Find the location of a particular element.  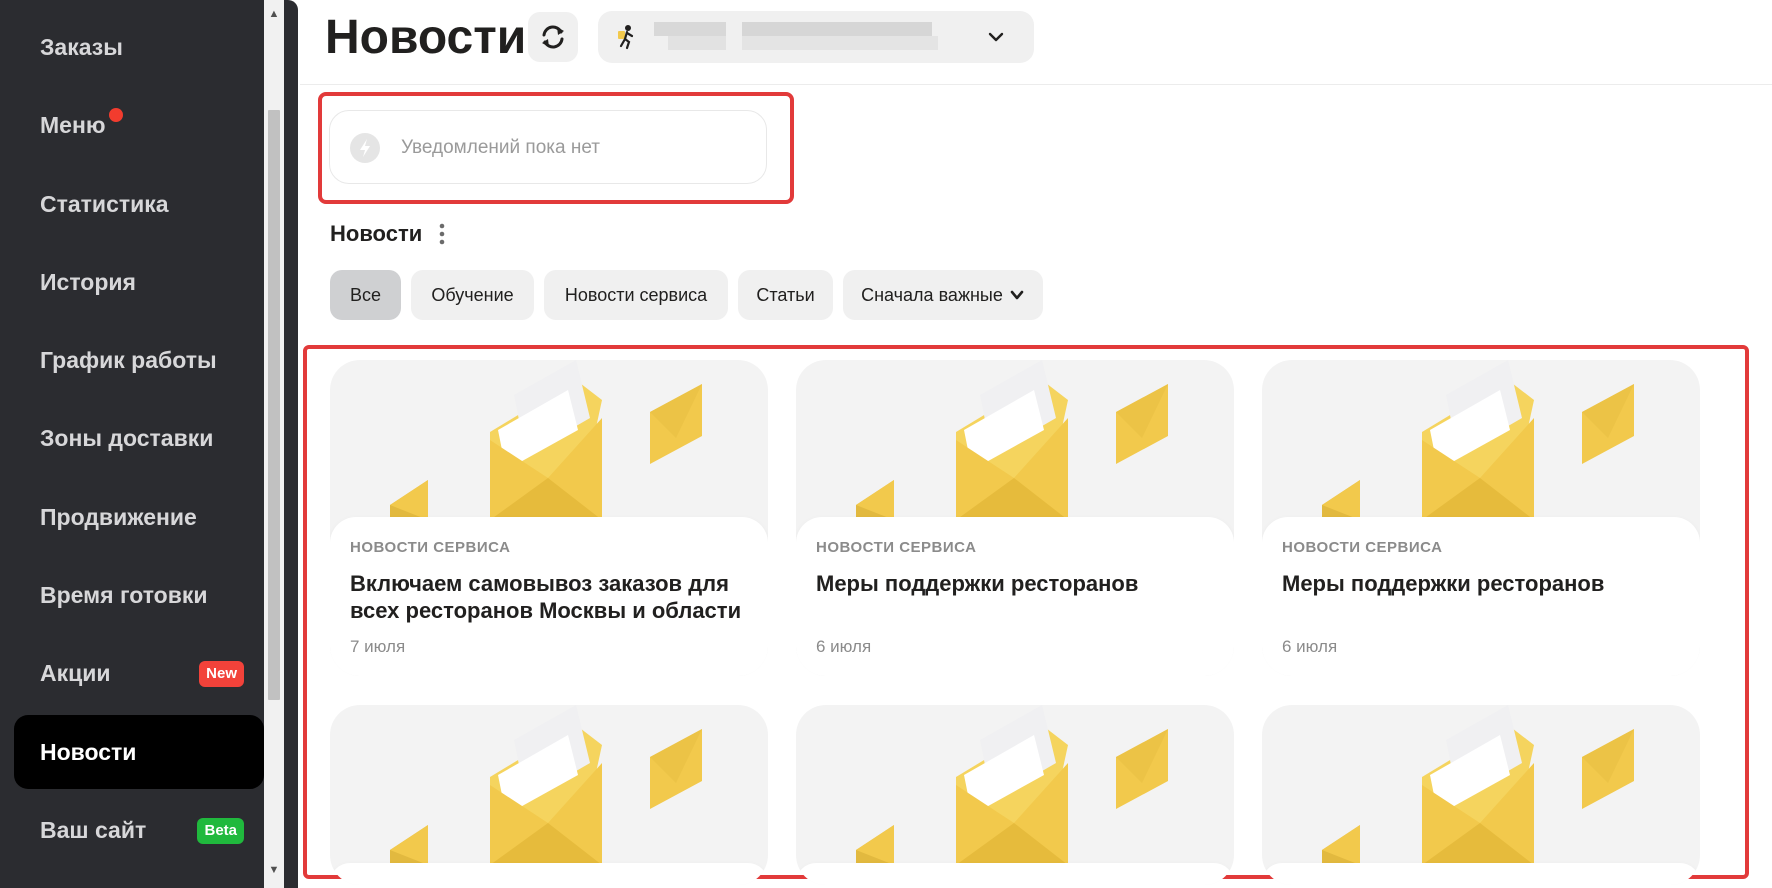

more-options-icon is located at coordinates (442, 234).